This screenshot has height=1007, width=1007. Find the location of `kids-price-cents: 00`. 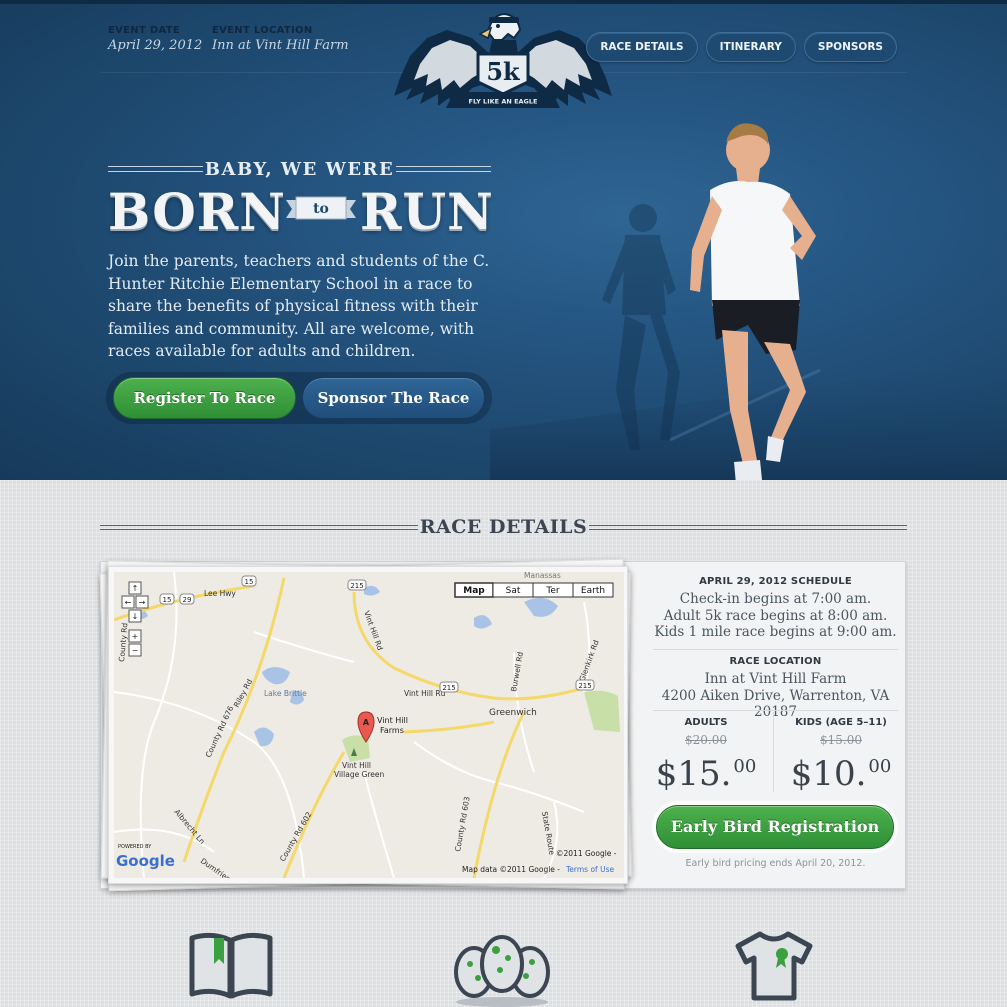

kids-price-cents: 00 is located at coordinates (880, 766).